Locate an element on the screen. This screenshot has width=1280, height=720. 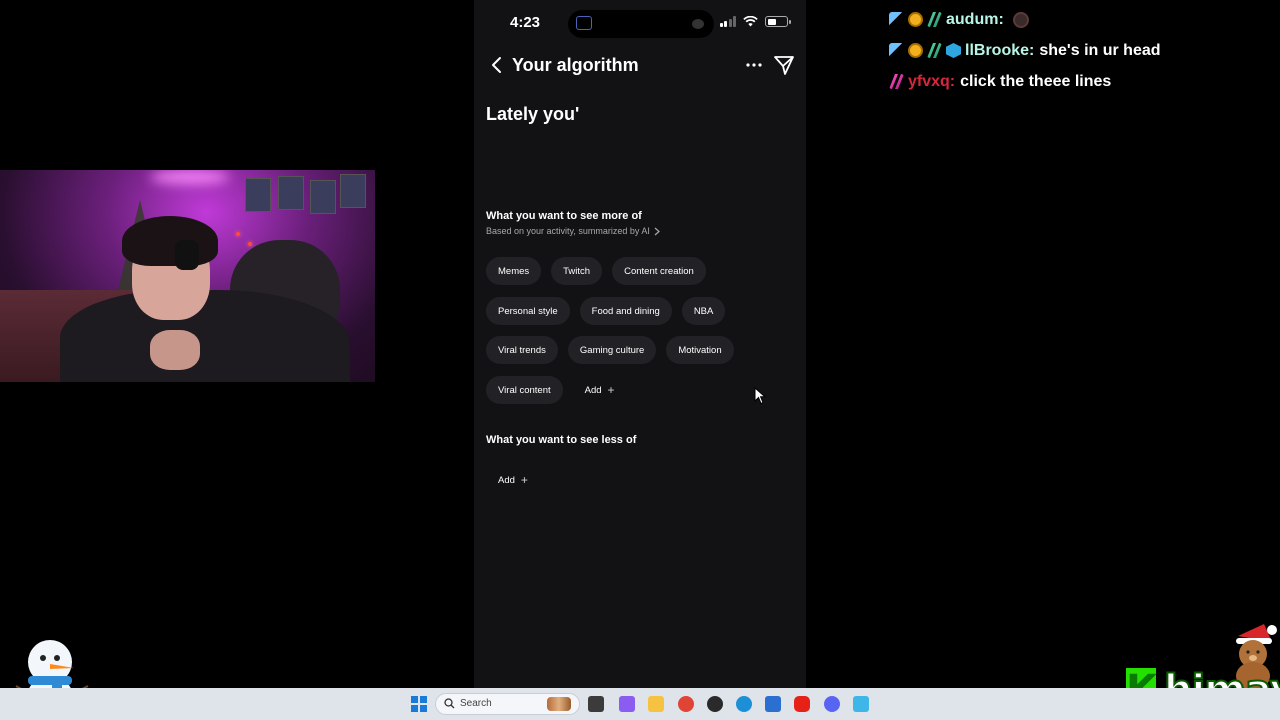
chat-text: she's in ur head is located at coordinates (1100, 50).